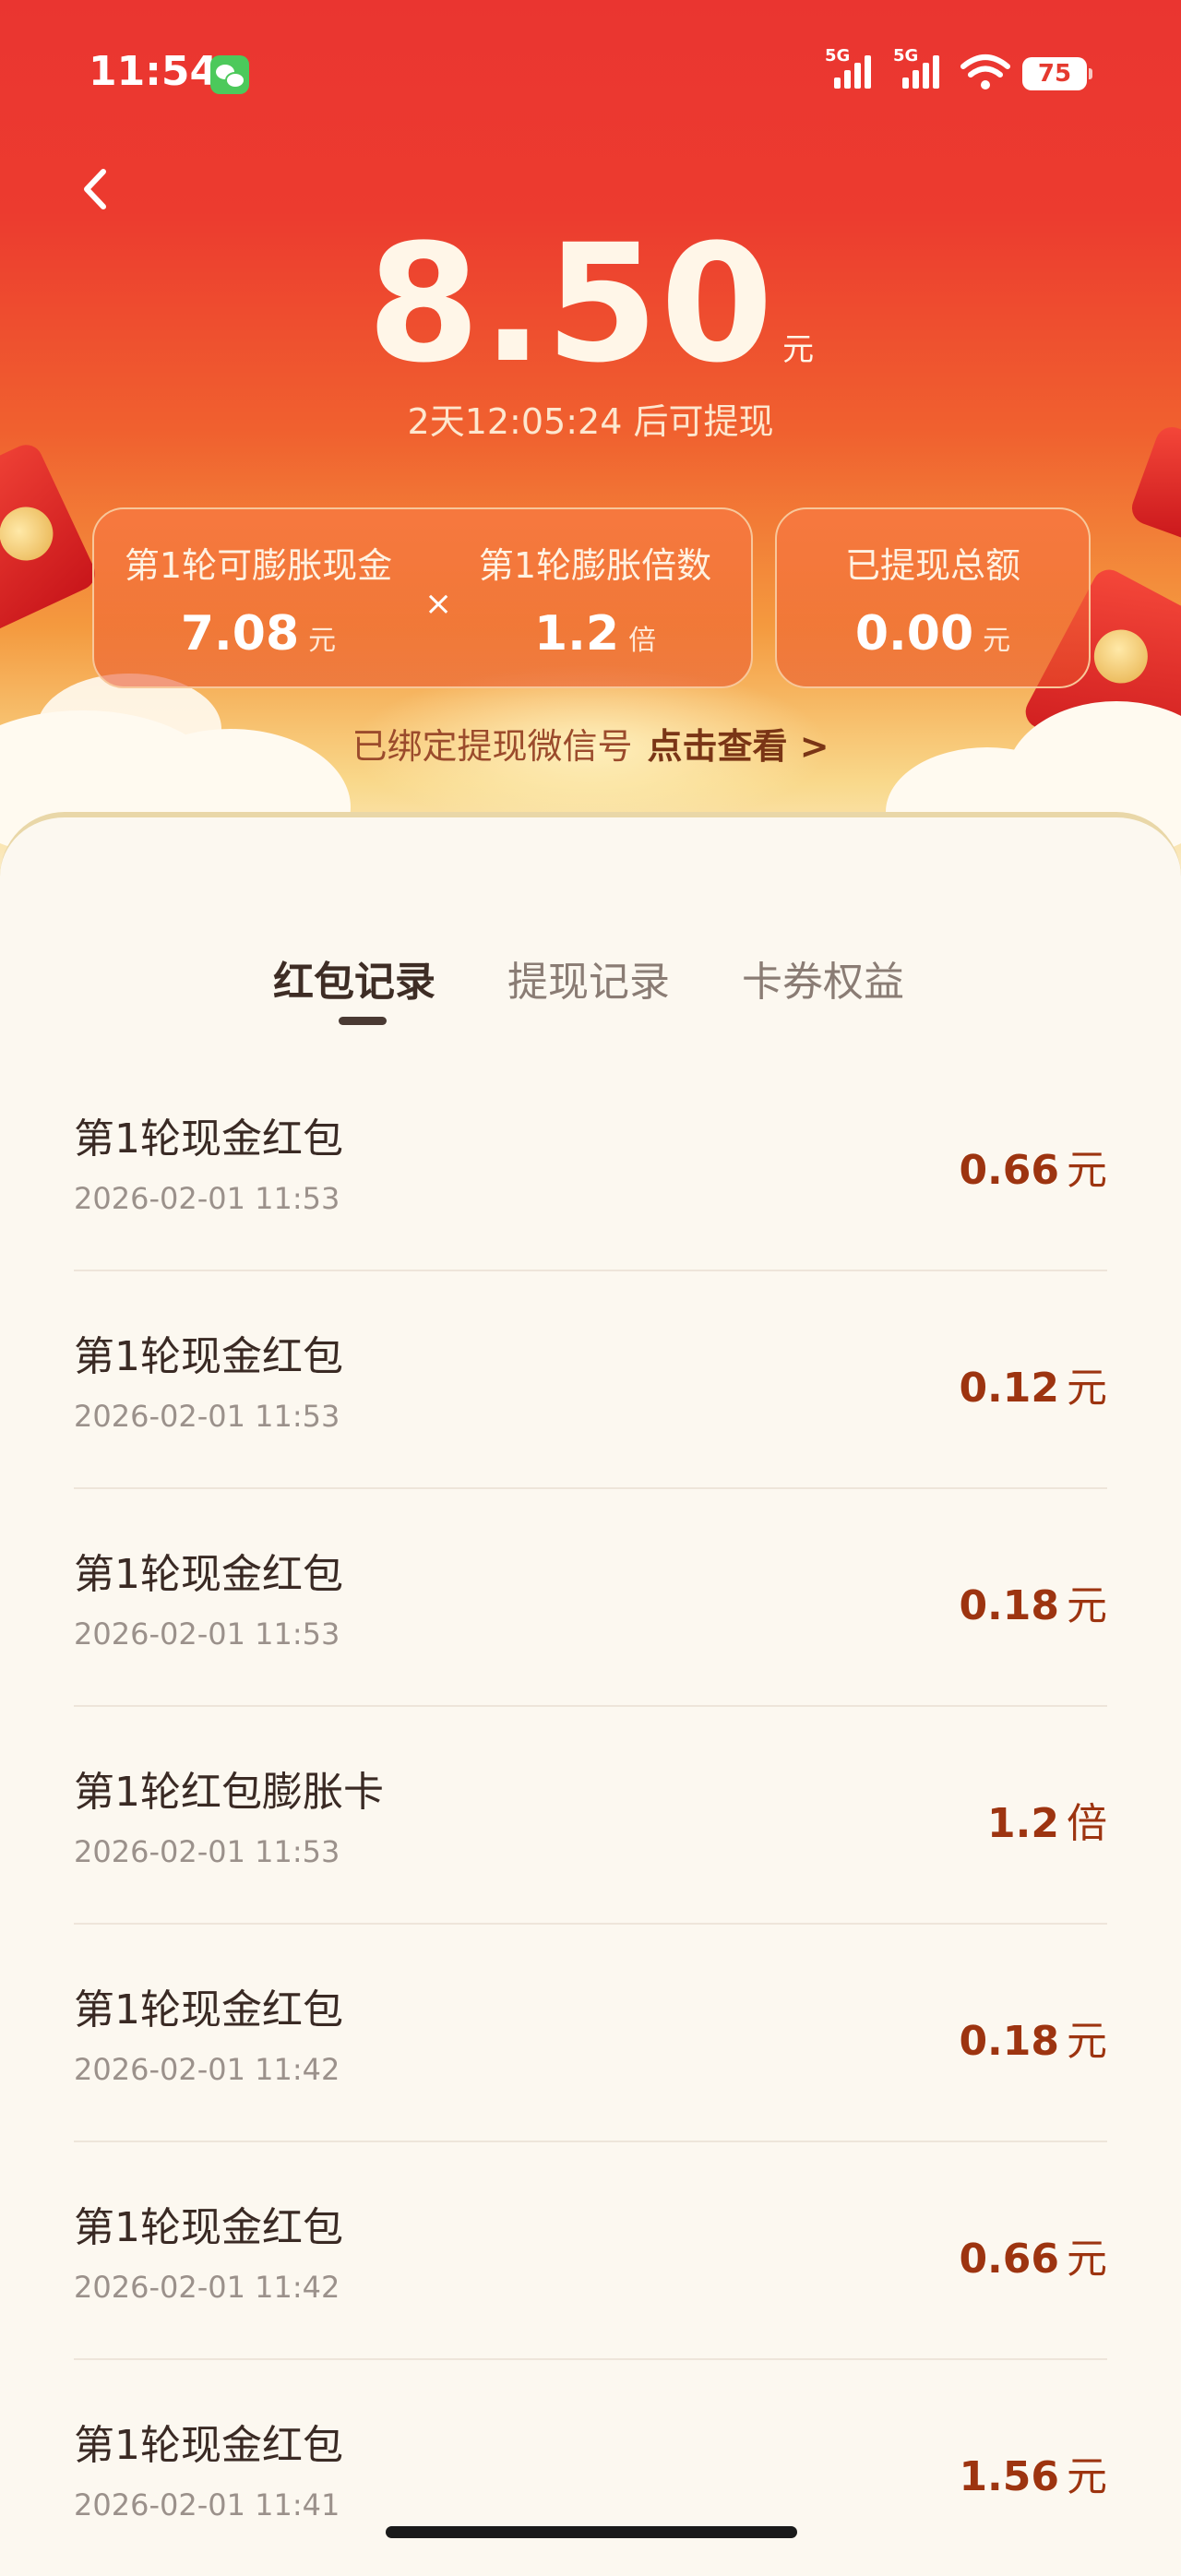 The height and width of the screenshot is (2576, 1181). What do you see at coordinates (590, 845) in the screenshot?
I see `content-frame-curve` at bounding box center [590, 845].